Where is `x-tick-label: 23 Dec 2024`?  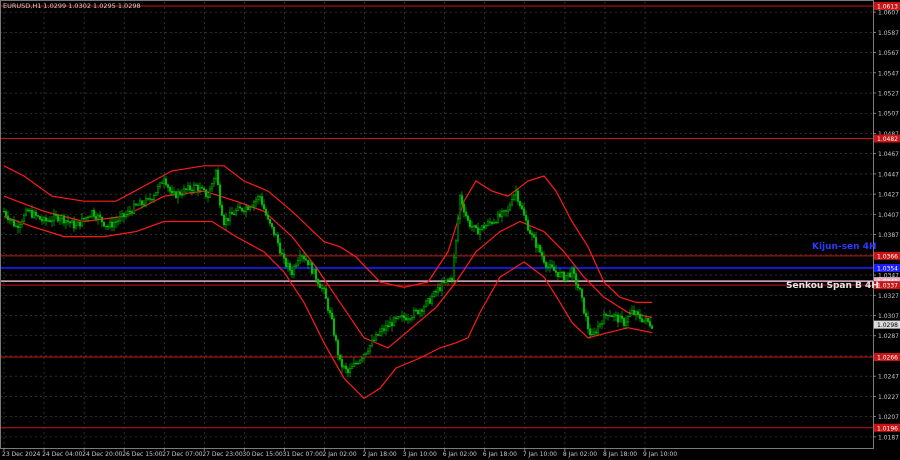 x-tick-label: 23 Dec 2024 is located at coordinates (21, 454).